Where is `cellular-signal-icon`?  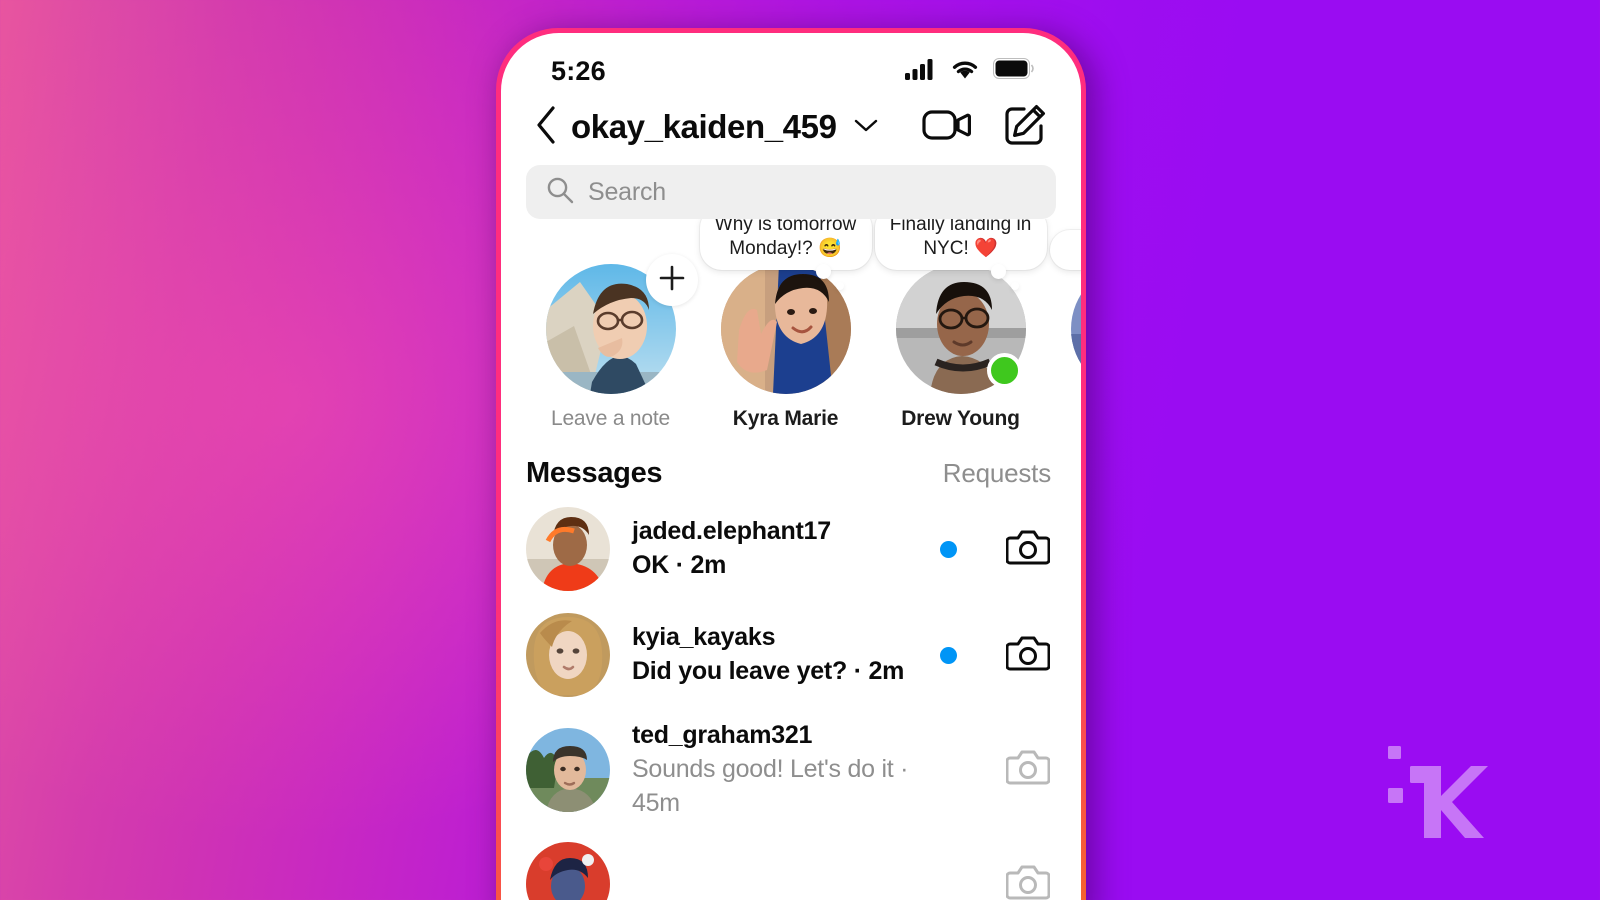
cellular-signal-icon is located at coordinates (921, 71).